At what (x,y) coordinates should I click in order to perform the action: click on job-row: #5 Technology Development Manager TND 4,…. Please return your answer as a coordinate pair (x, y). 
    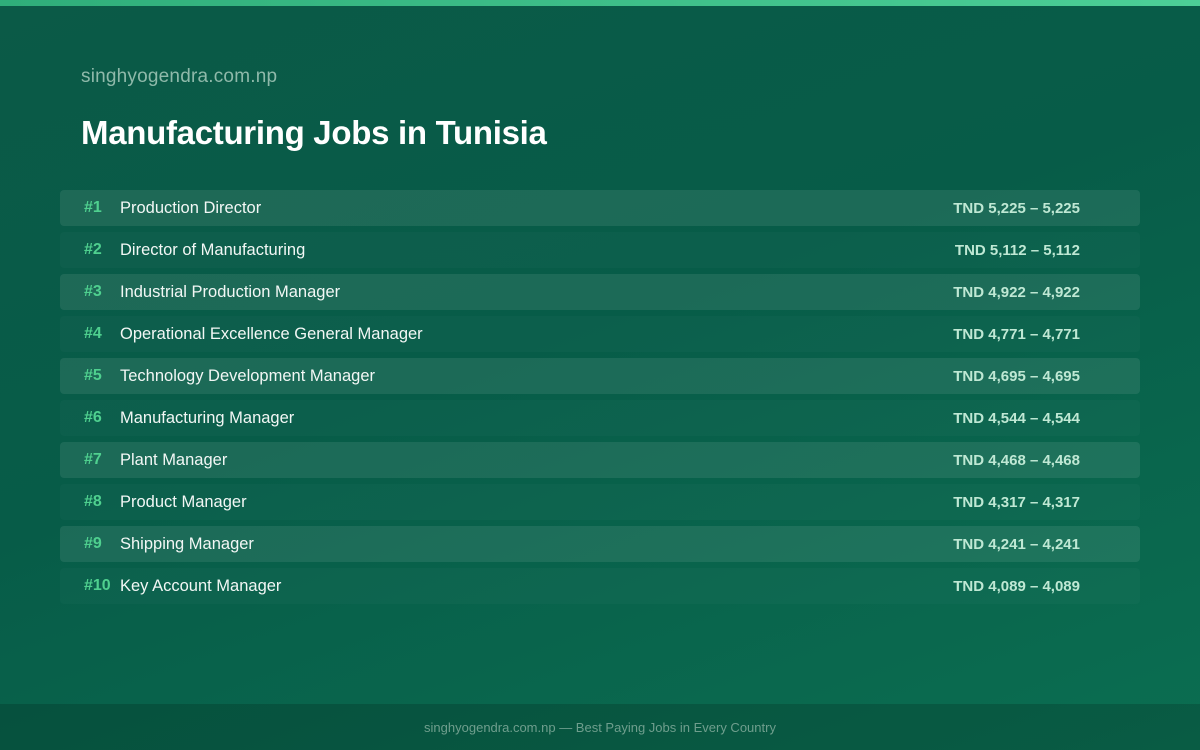
    Looking at the image, I should click on (600, 376).